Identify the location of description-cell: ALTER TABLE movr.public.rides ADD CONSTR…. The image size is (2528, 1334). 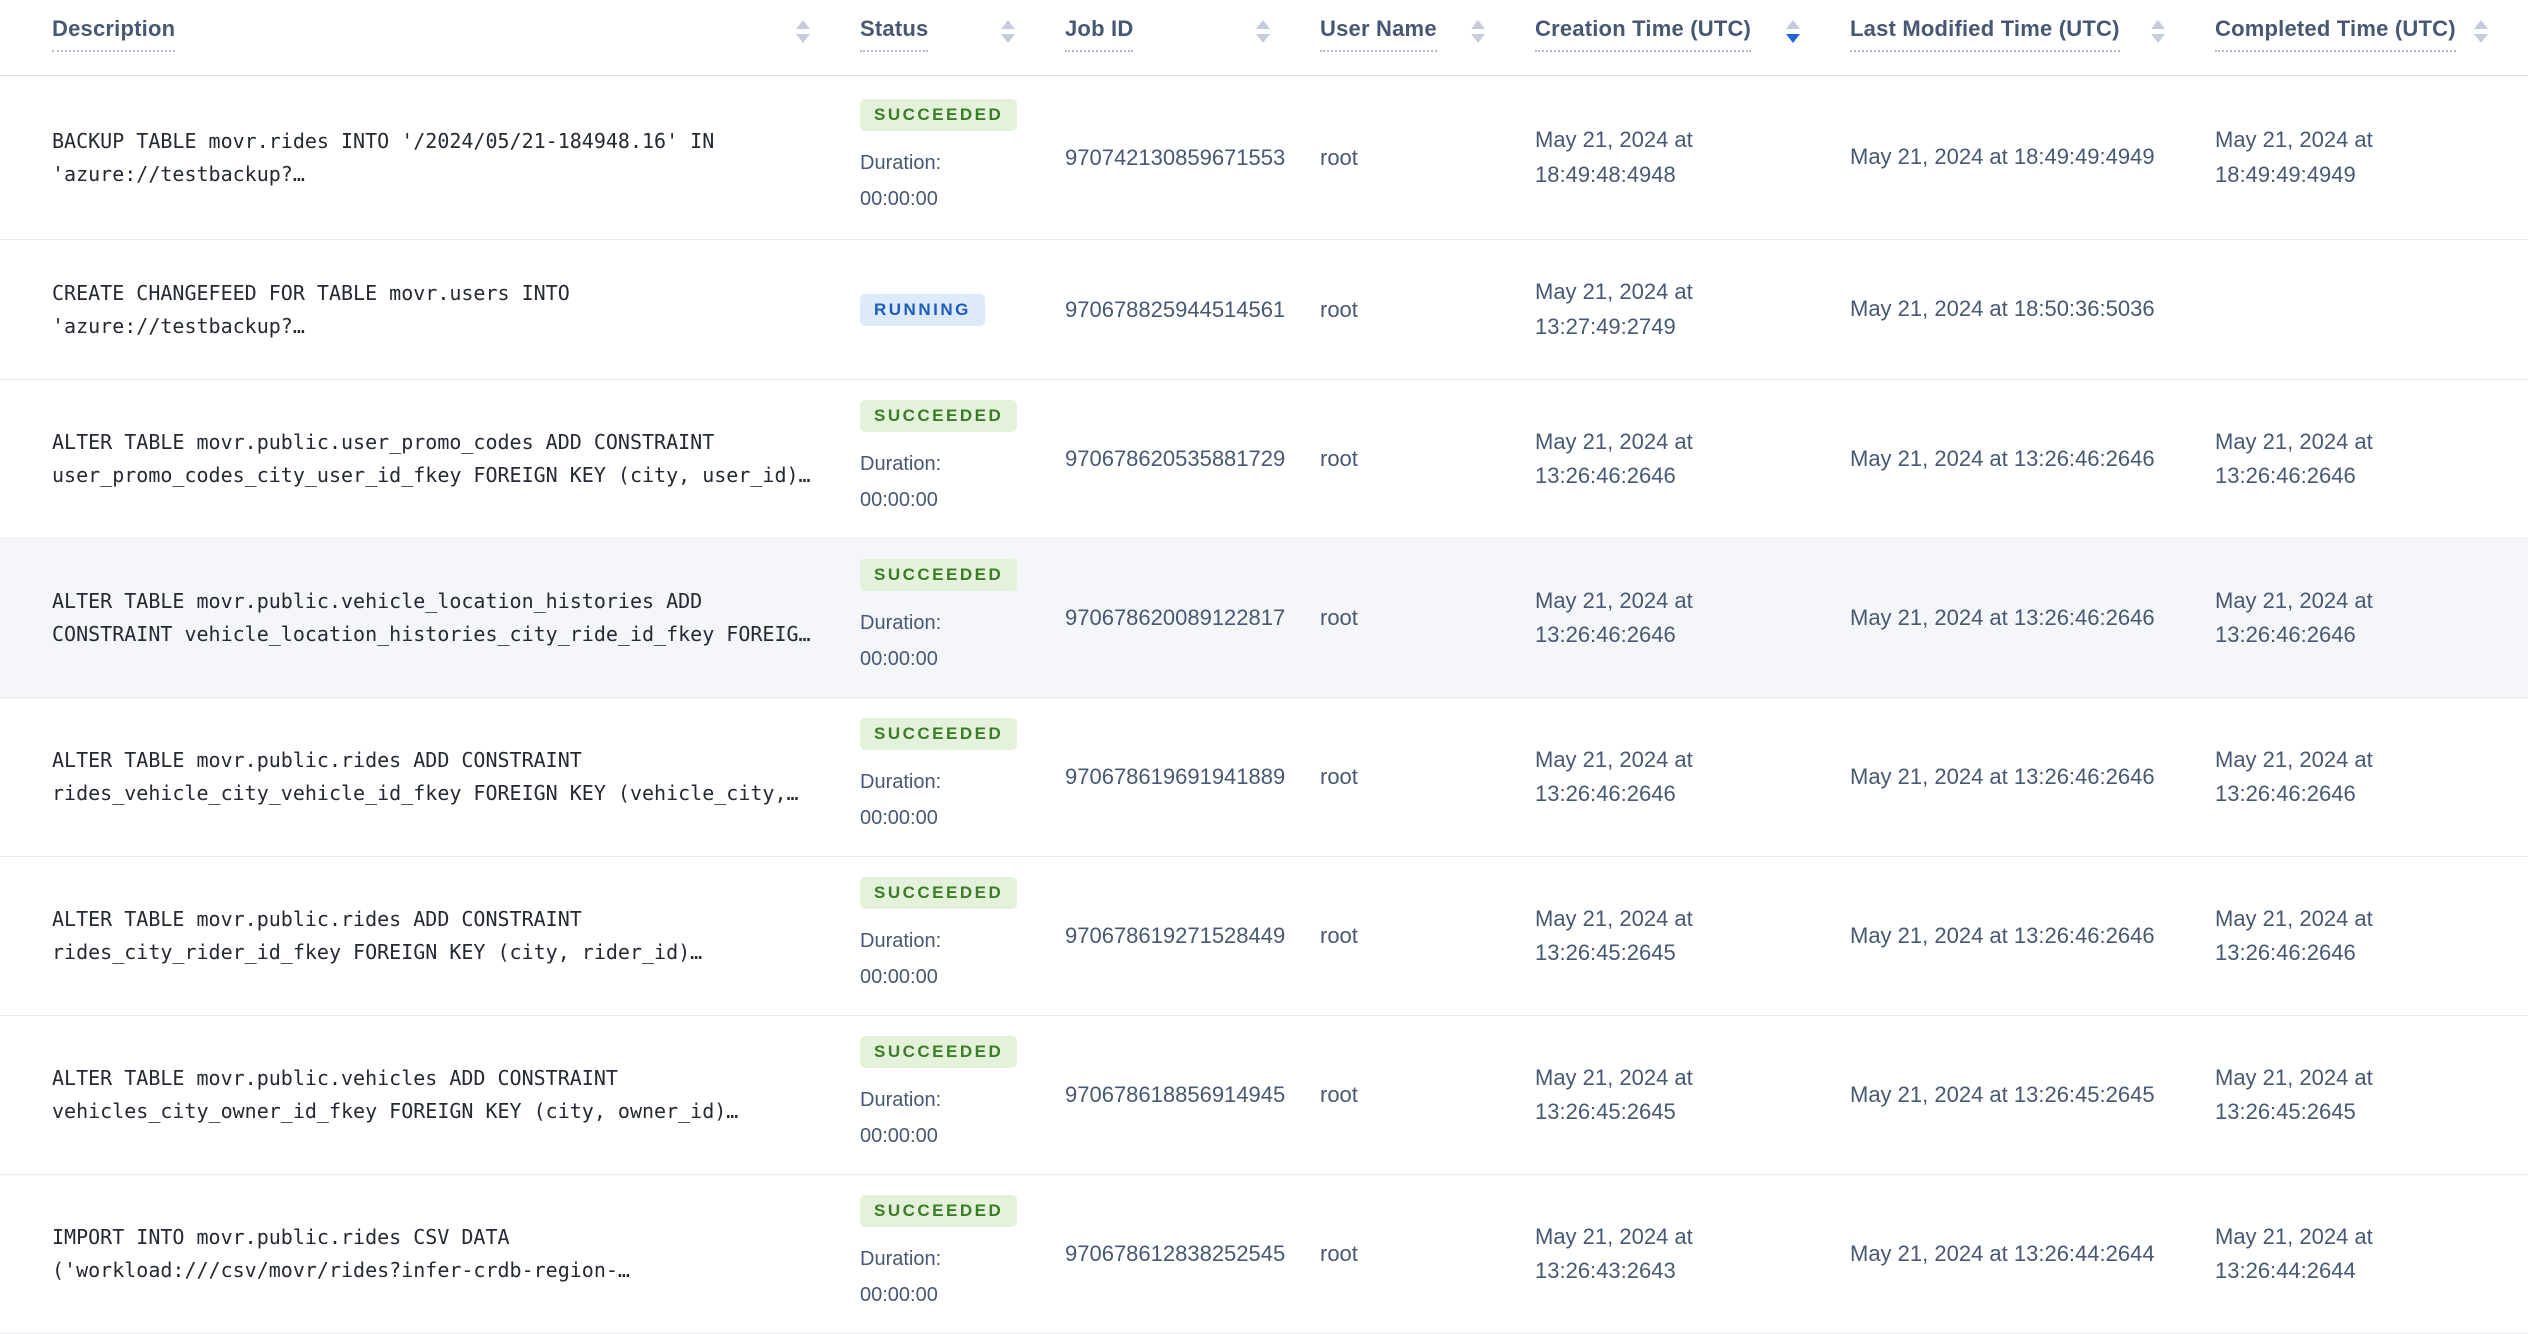
(425, 936).